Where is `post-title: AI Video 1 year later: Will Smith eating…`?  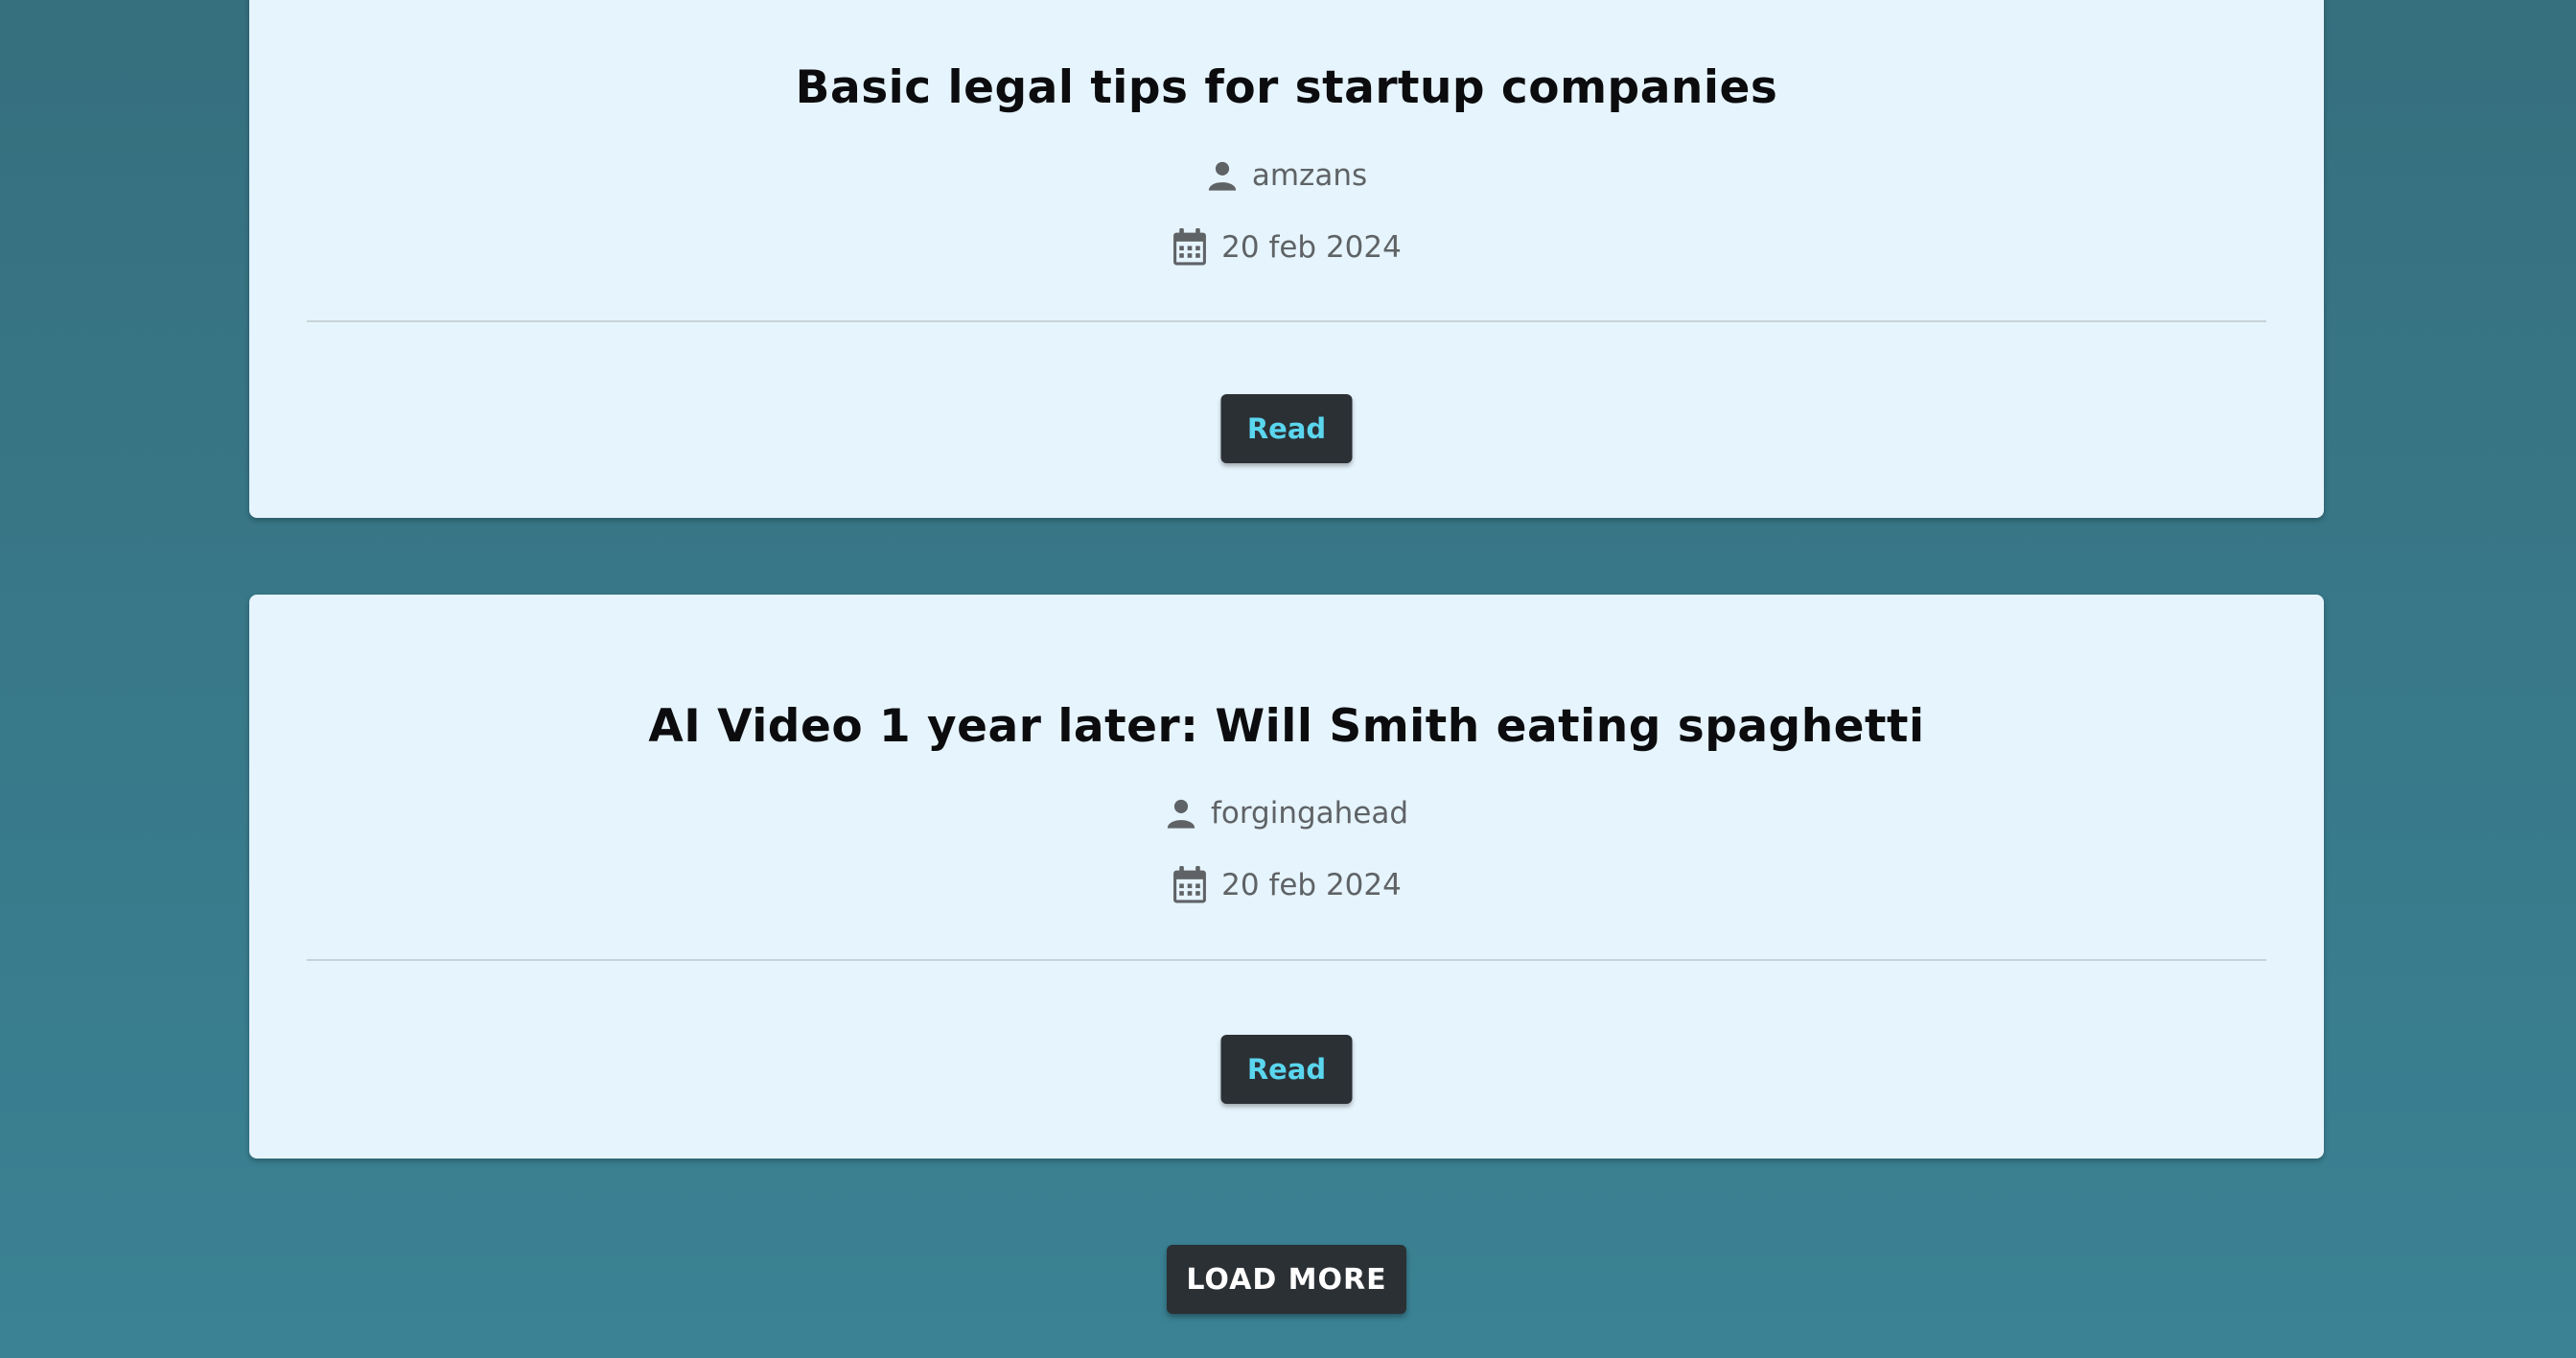
post-title: AI Video 1 year later: Will Smith eating… is located at coordinates (1286, 726).